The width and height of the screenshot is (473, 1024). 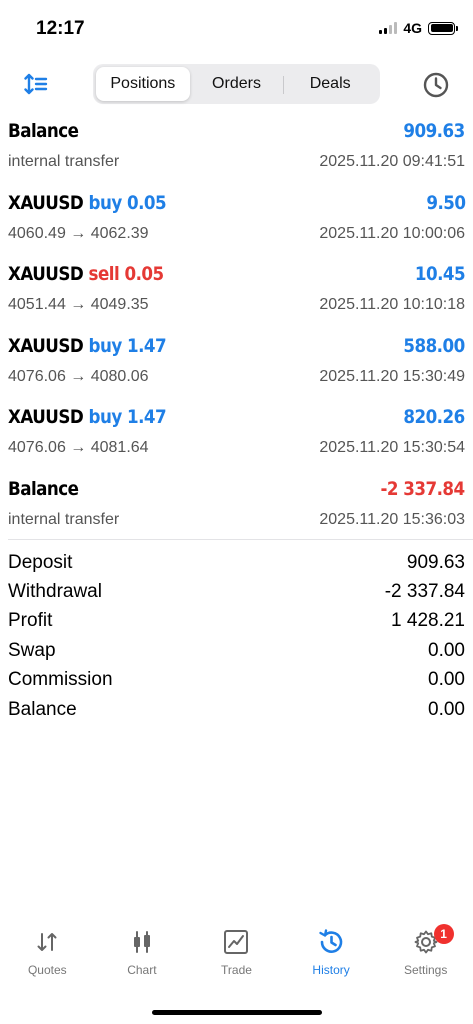 What do you see at coordinates (392, 376) in the screenshot?
I see `deal-time: 2025.11.20 15:30:49` at bounding box center [392, 376].